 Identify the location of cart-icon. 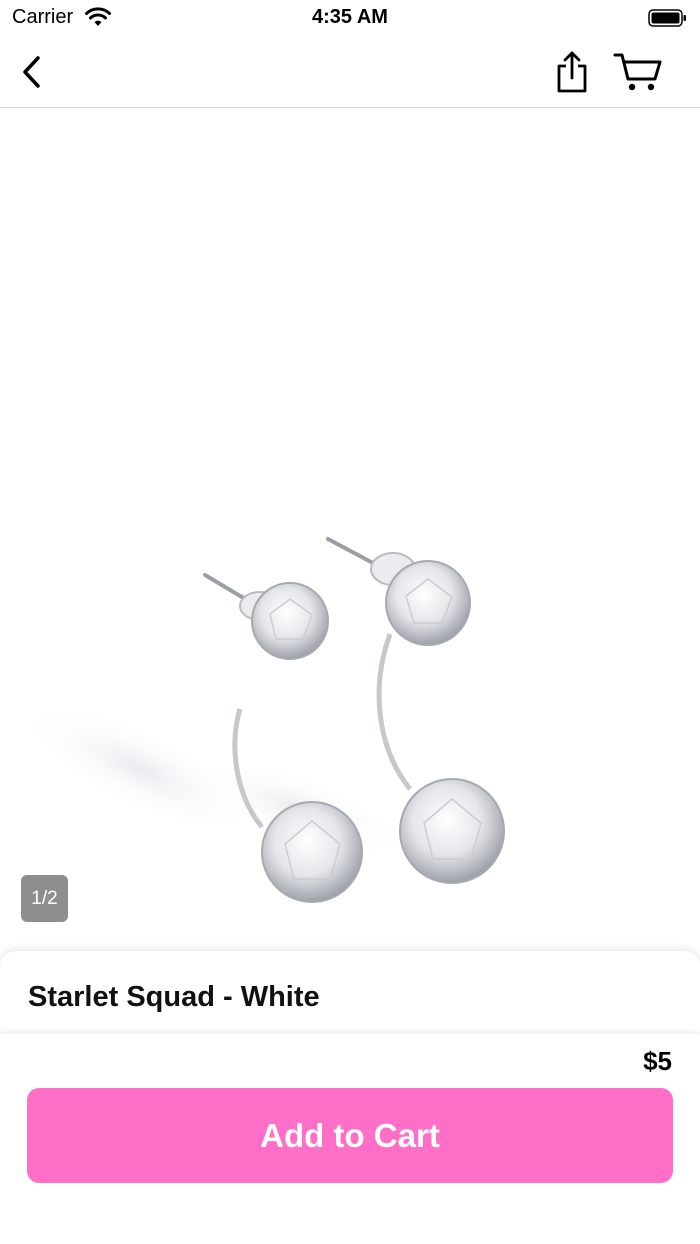
(637, 72).